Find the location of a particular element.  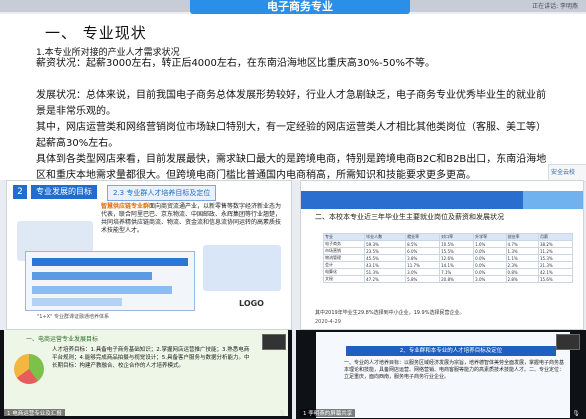

slide-header-image is located at coordinates (553, 200).